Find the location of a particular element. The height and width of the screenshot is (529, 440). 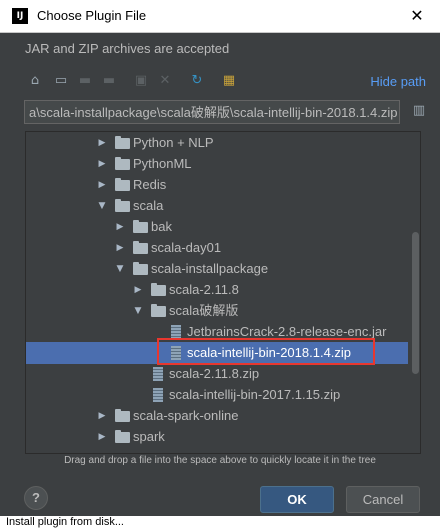

window-title: Choose Plugin File is located at coordinates (92, 15).